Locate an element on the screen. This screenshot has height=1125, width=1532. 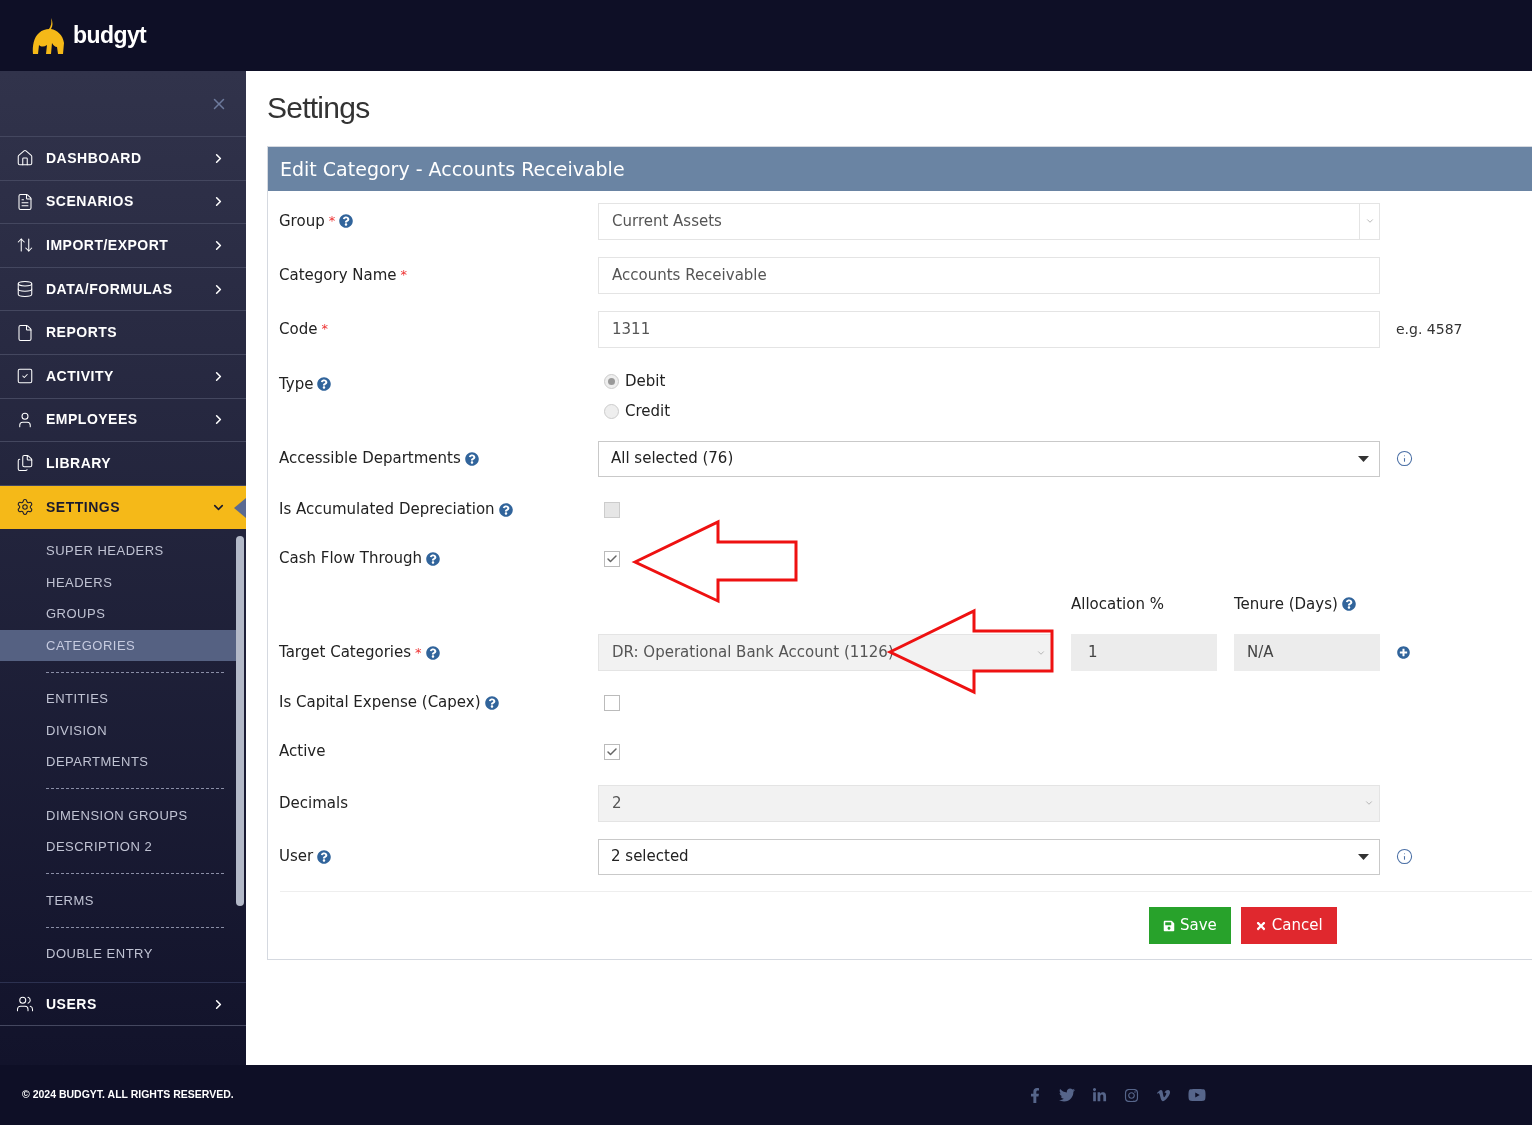
field-label: Is Accumulated Depreciation is located at coordinates (387, 510).